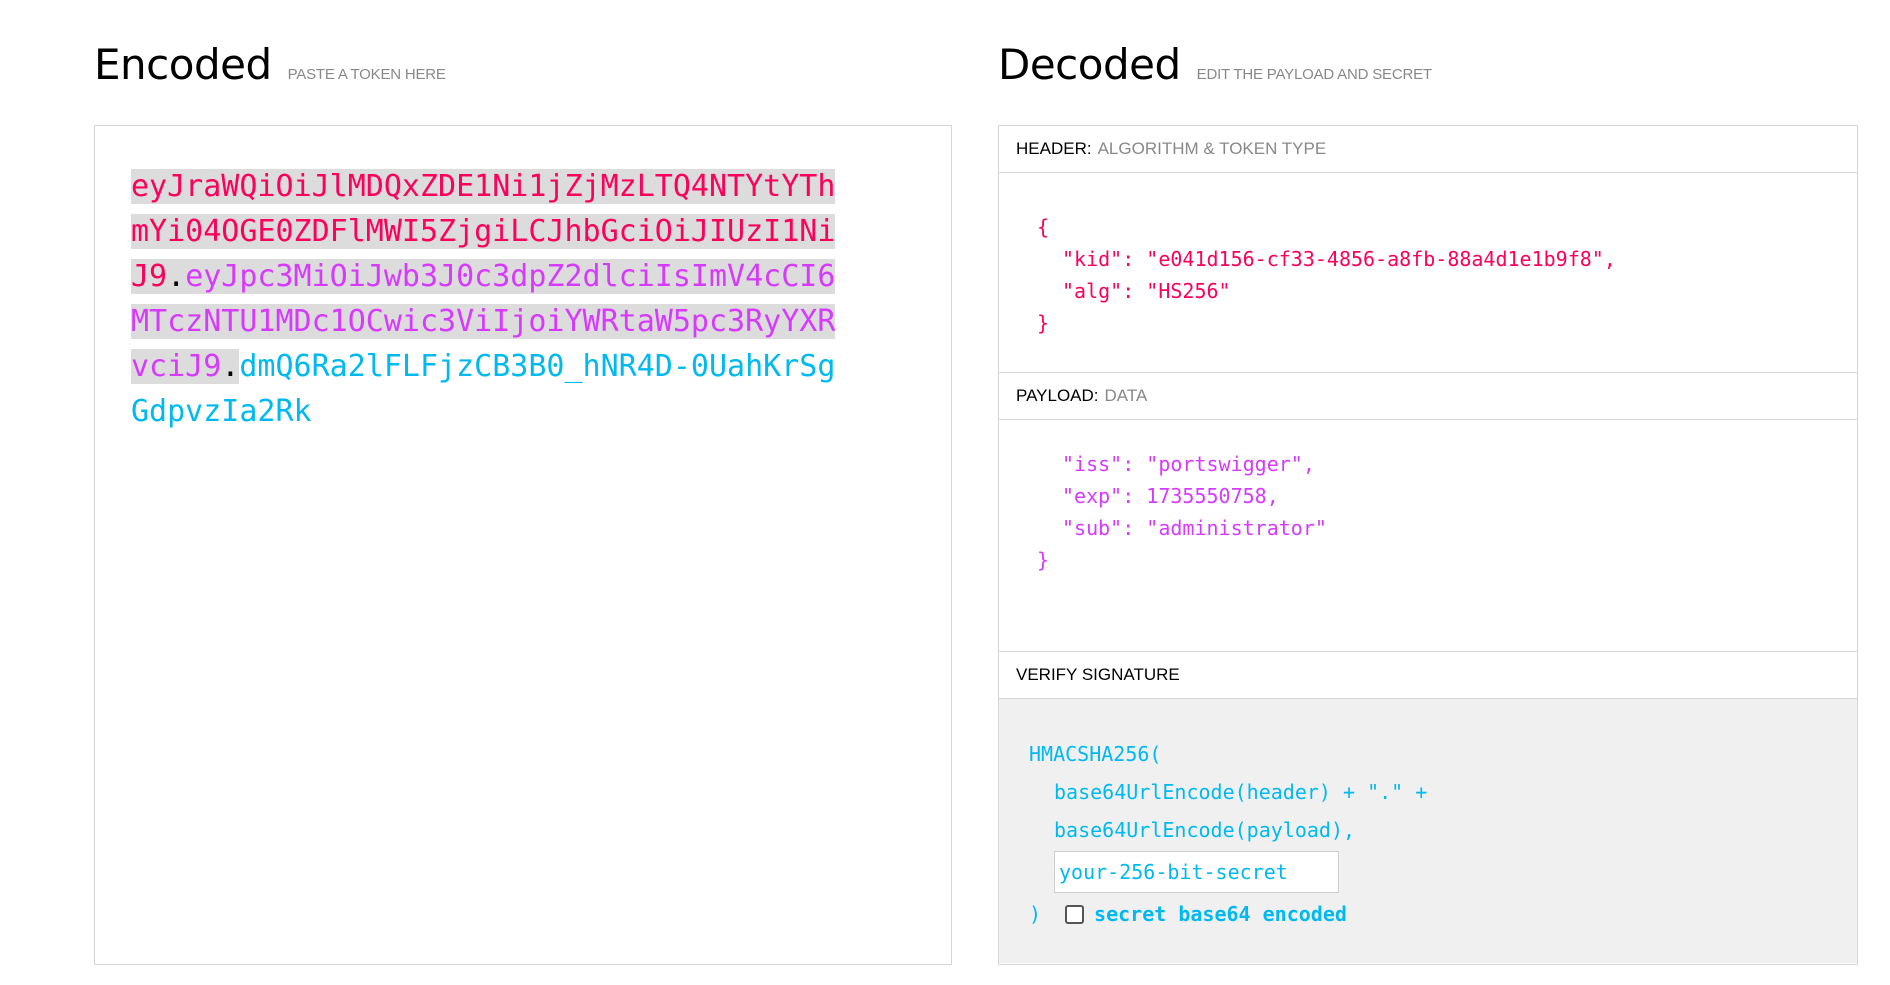 The image size is (1890, 985). Describe the element at coordinates (1220, 914) in the screenshot. I see `secret-base64-label: secret base64 encoded` at that location.